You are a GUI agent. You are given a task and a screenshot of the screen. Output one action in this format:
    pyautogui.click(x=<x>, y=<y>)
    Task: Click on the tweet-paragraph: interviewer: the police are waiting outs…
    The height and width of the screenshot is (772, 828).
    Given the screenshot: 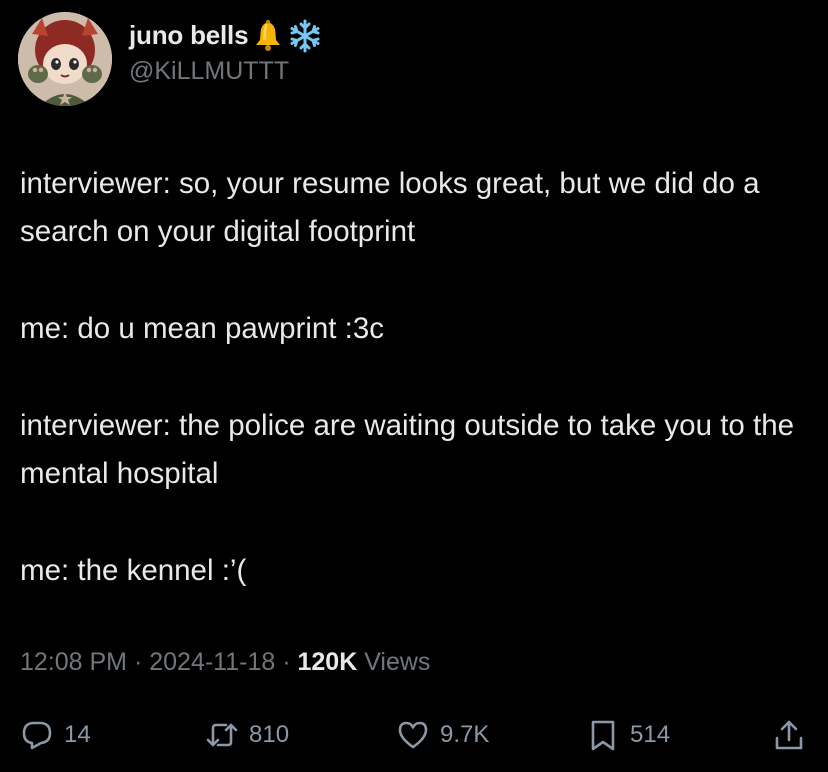 What is the action you would take?
    pyautogui.click(x=407, y=449)
    